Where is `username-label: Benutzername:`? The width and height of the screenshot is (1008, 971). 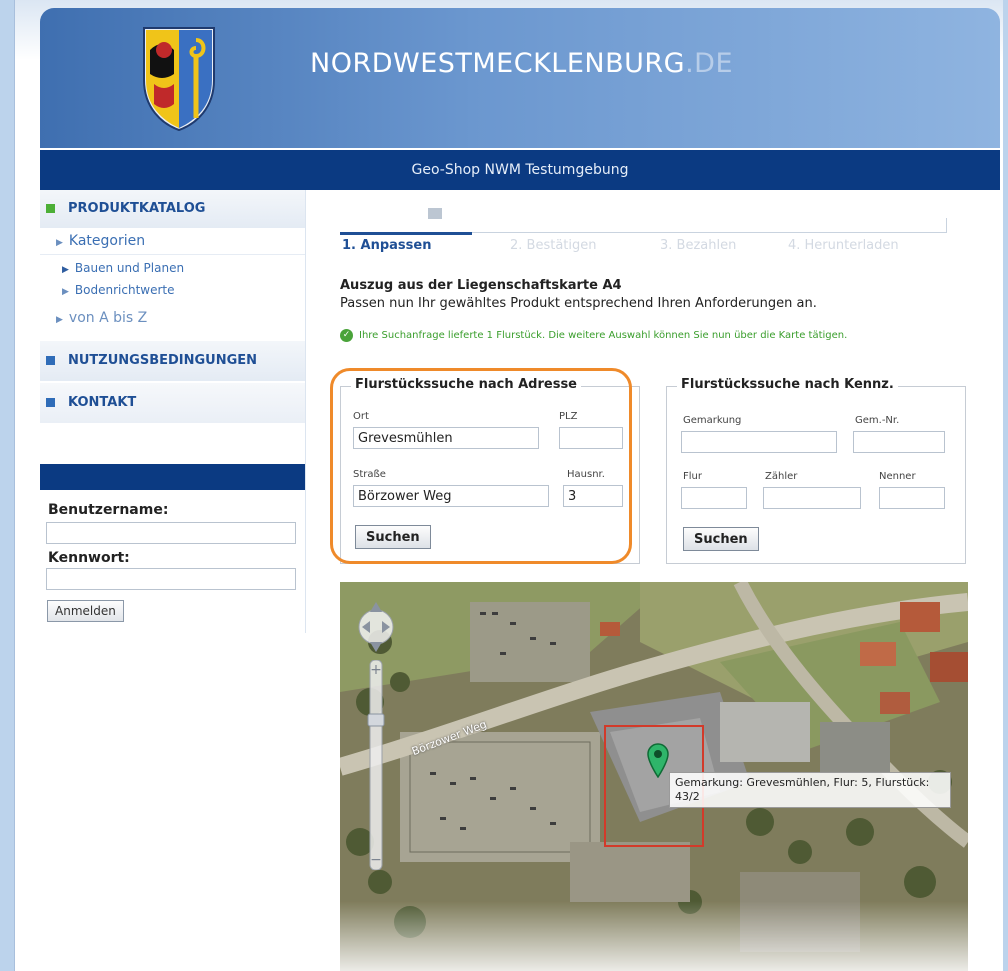 username-label: Benutzername: is located at coordinates (108, 510).